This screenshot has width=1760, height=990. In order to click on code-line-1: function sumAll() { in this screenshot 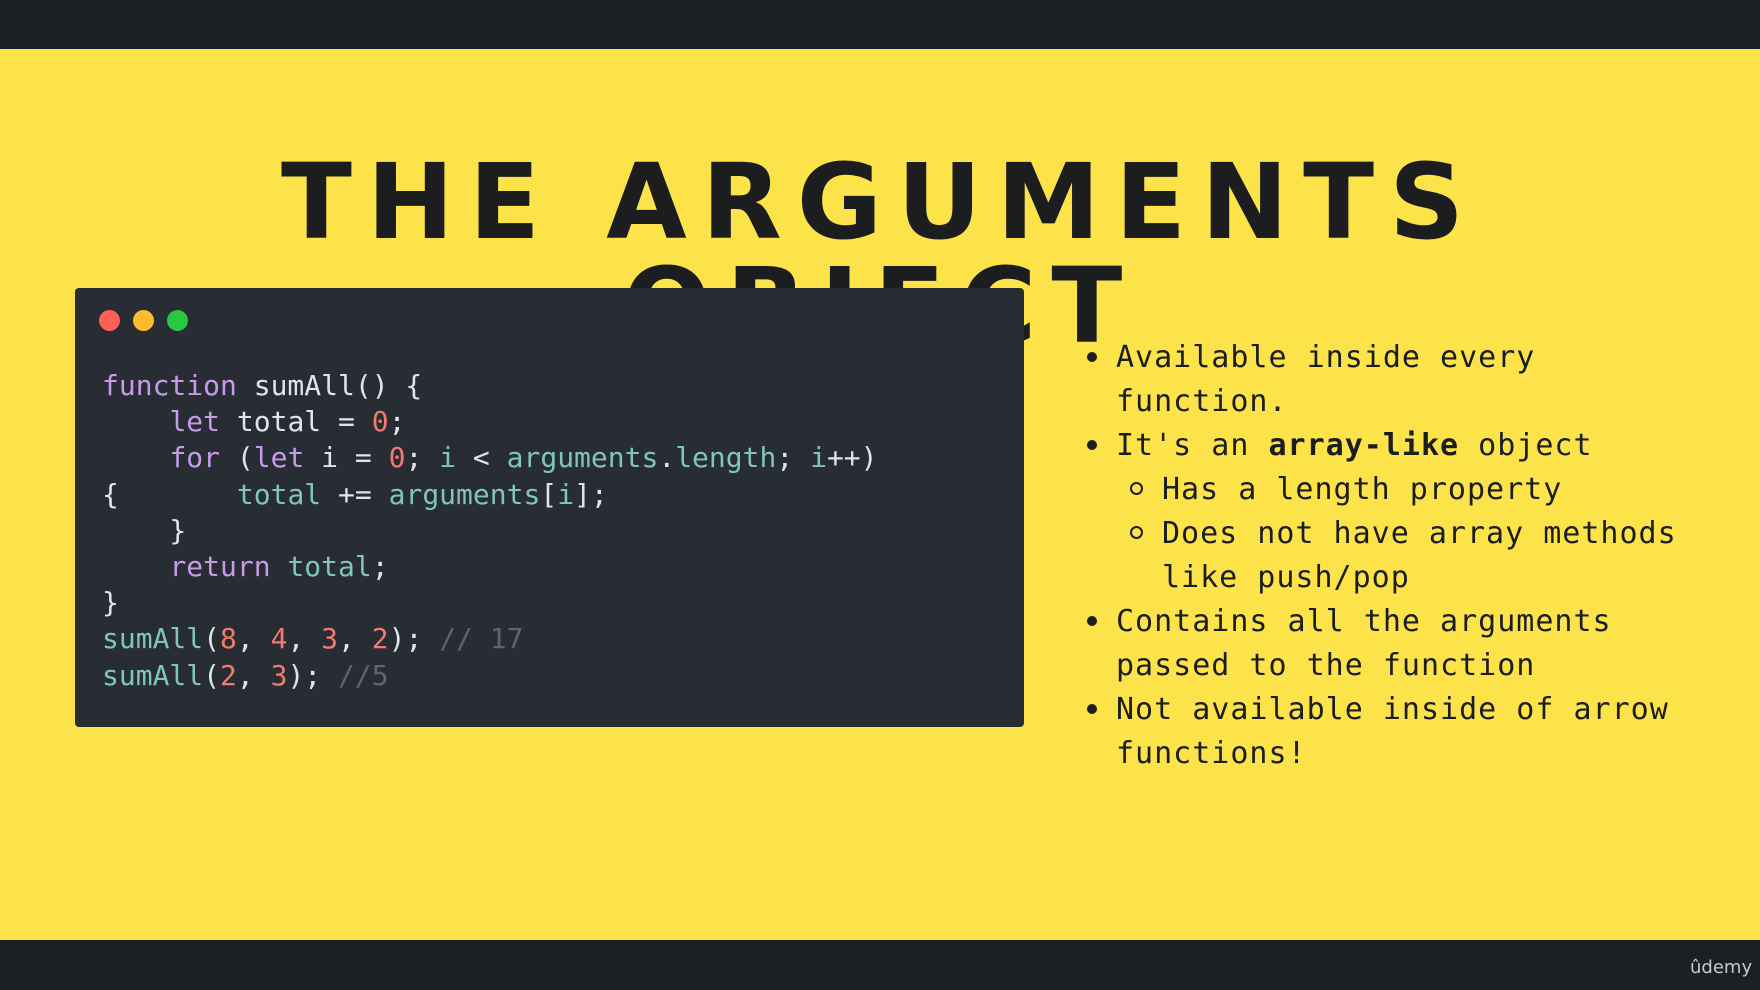, I will do `click(262, 385)`.